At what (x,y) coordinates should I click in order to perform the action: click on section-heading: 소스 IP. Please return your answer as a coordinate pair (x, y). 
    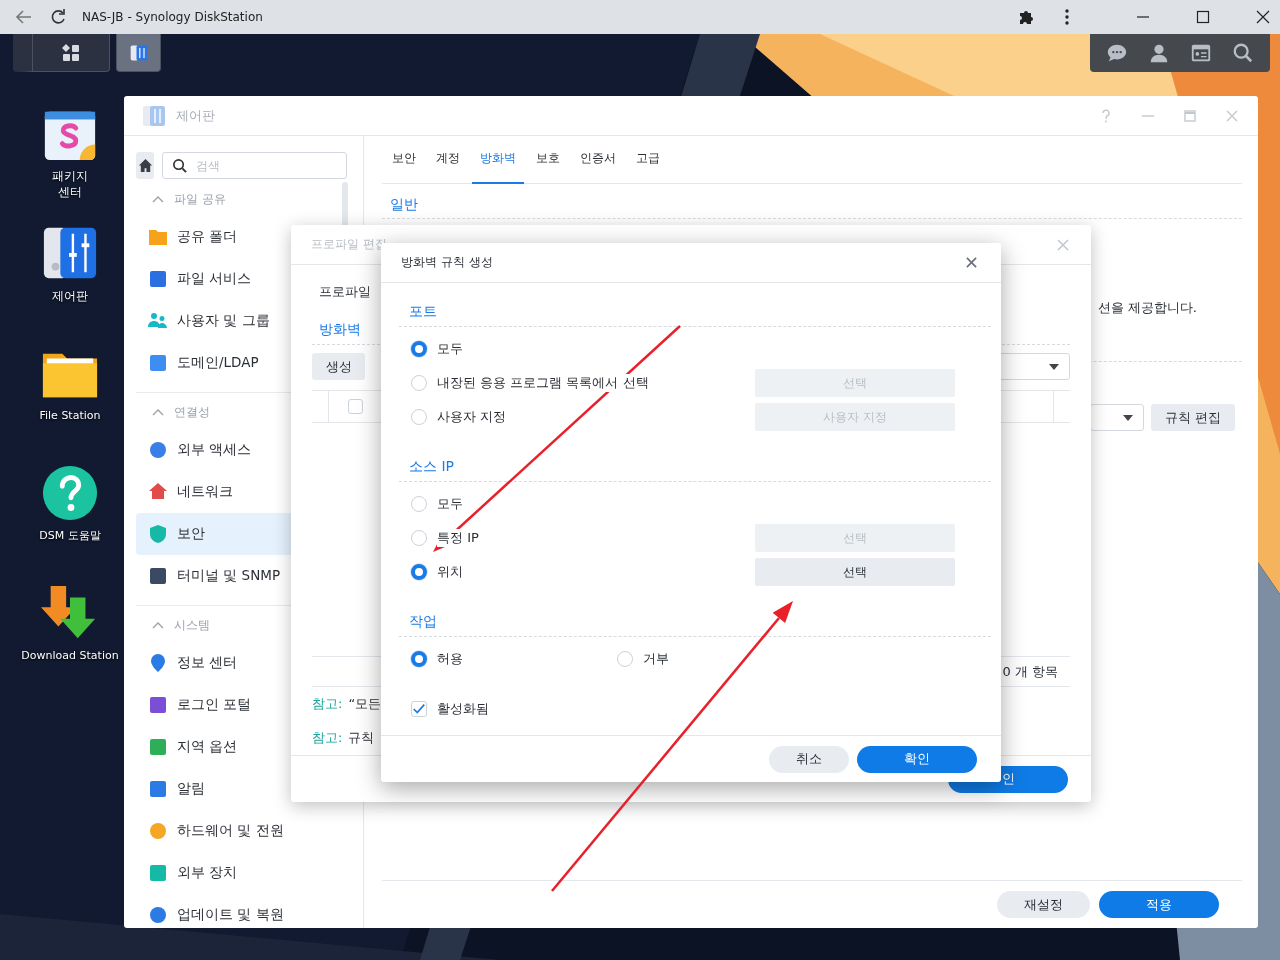
    Looking at the image, I should click on (695, 468).